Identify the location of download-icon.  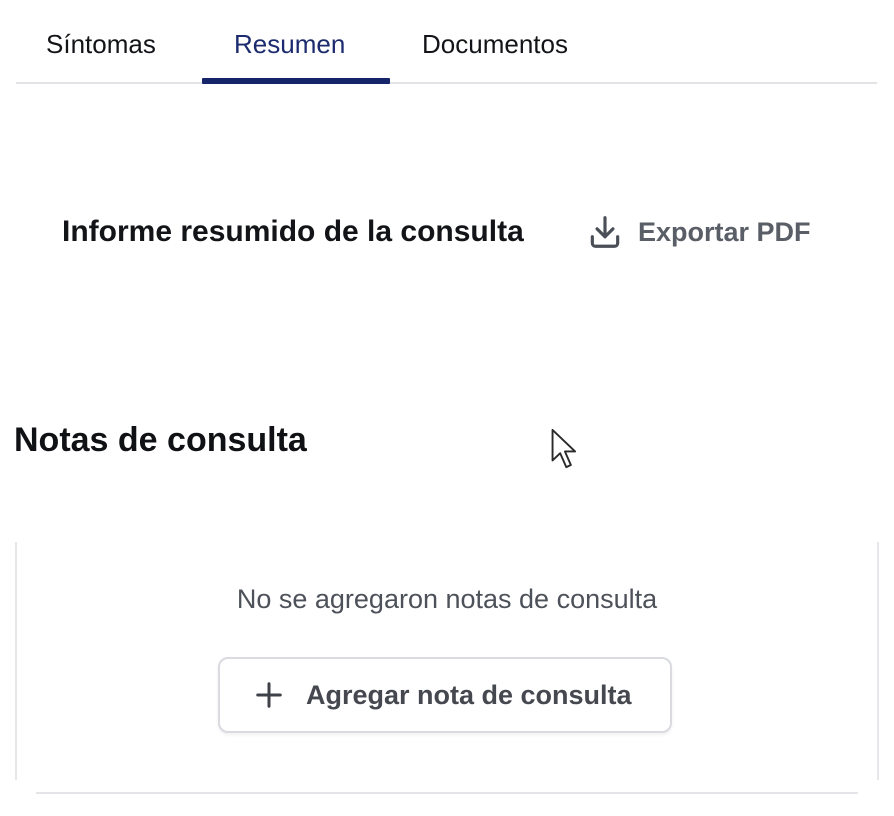
(605, 232).